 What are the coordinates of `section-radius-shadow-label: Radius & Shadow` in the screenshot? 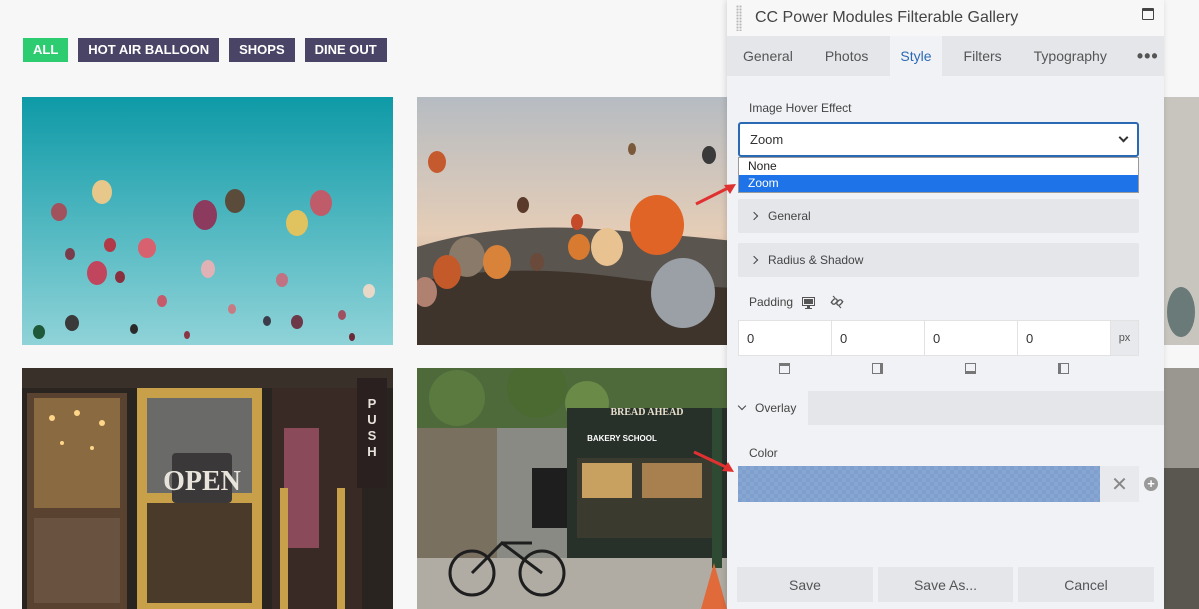 It's located at (816, 260).